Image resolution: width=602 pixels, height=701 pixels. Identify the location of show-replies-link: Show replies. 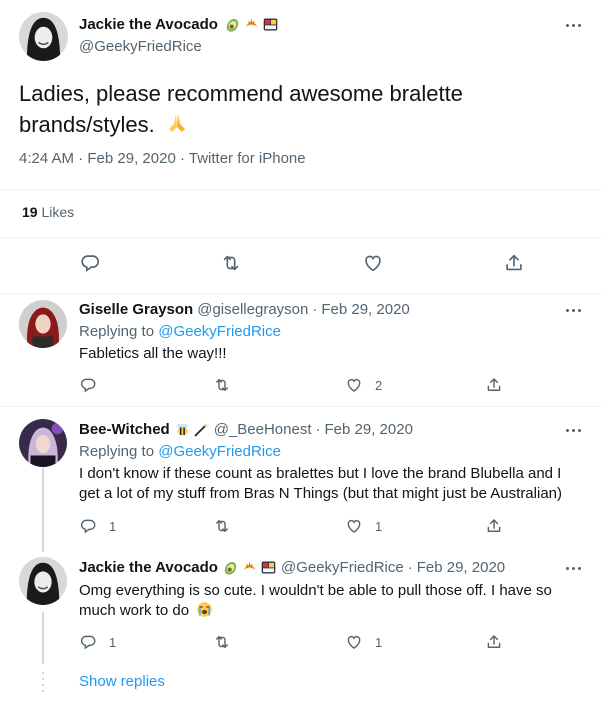
(122, 681).